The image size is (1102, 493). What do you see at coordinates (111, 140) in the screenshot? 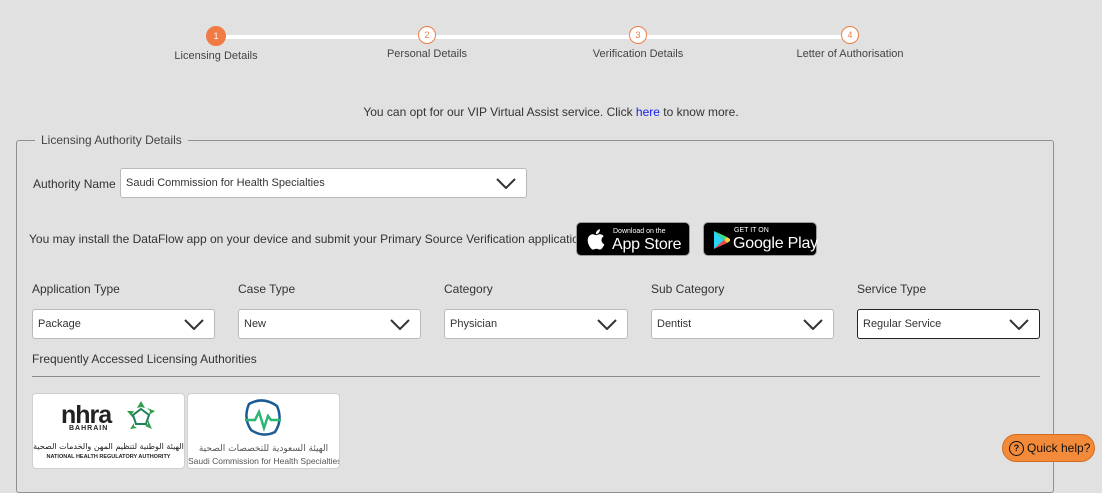
I see `licensing-authority-legend: Licensing Authority Details` at bounding box center [111, 140].